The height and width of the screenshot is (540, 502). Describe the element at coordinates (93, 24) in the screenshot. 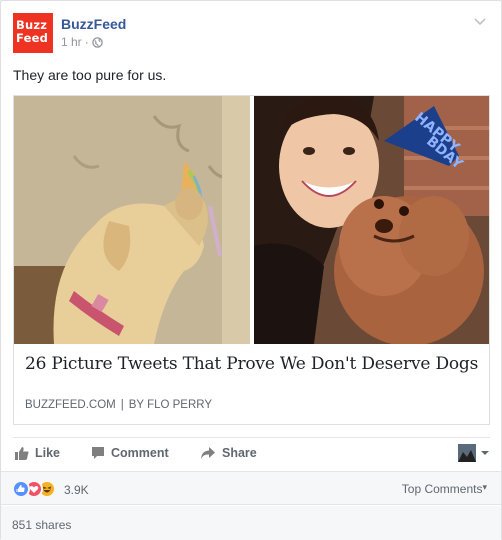

I see `page-name-link: BuzzFeed` at that location.